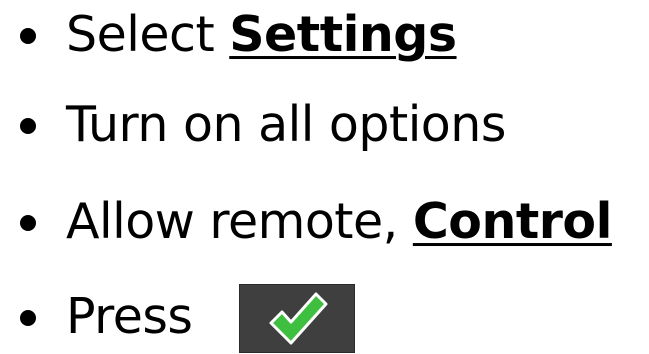  I want to click on instruction-lead-text: Allow remote,, so click(239, 222).